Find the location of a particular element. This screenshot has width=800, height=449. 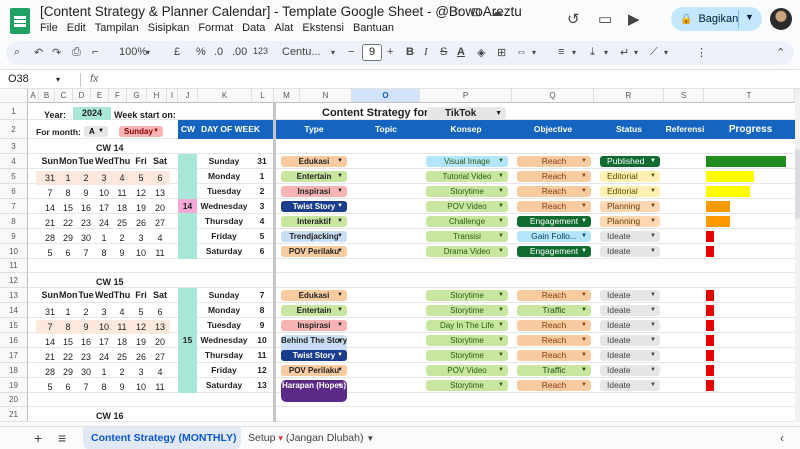

star-icon: ☆ is located at coordinates (457, 12).